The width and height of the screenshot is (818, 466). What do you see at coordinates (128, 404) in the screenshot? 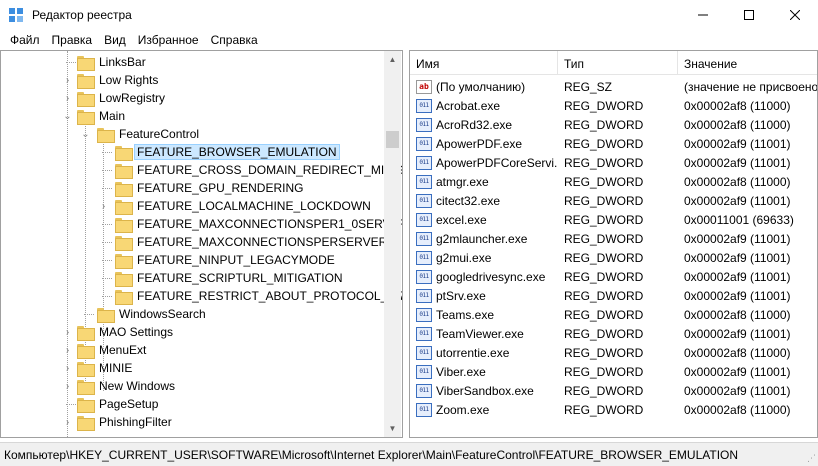
I see `tree-node-label: PageSetup` at bounding box center [128, 404].